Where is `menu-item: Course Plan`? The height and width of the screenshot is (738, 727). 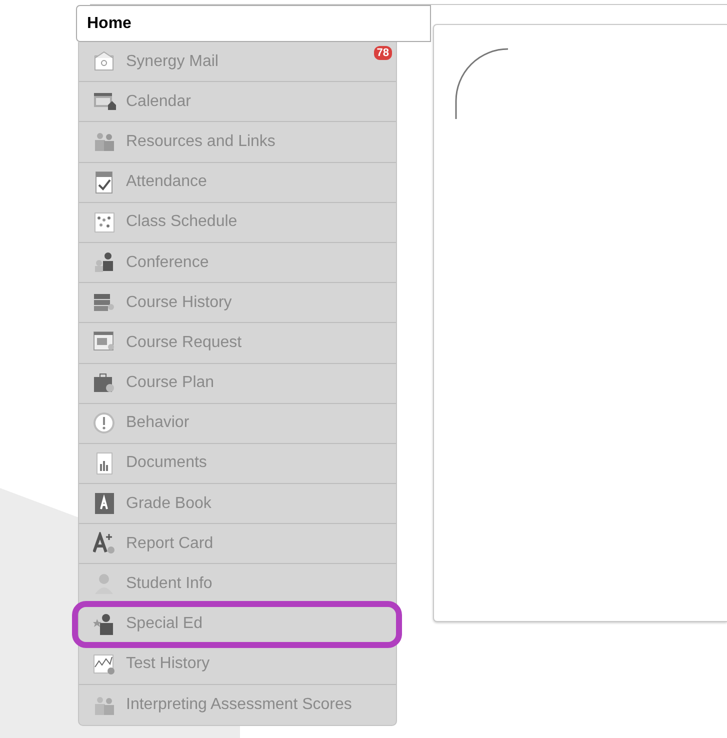
menu-item: Course Plan is located at coordinates (237, 384).